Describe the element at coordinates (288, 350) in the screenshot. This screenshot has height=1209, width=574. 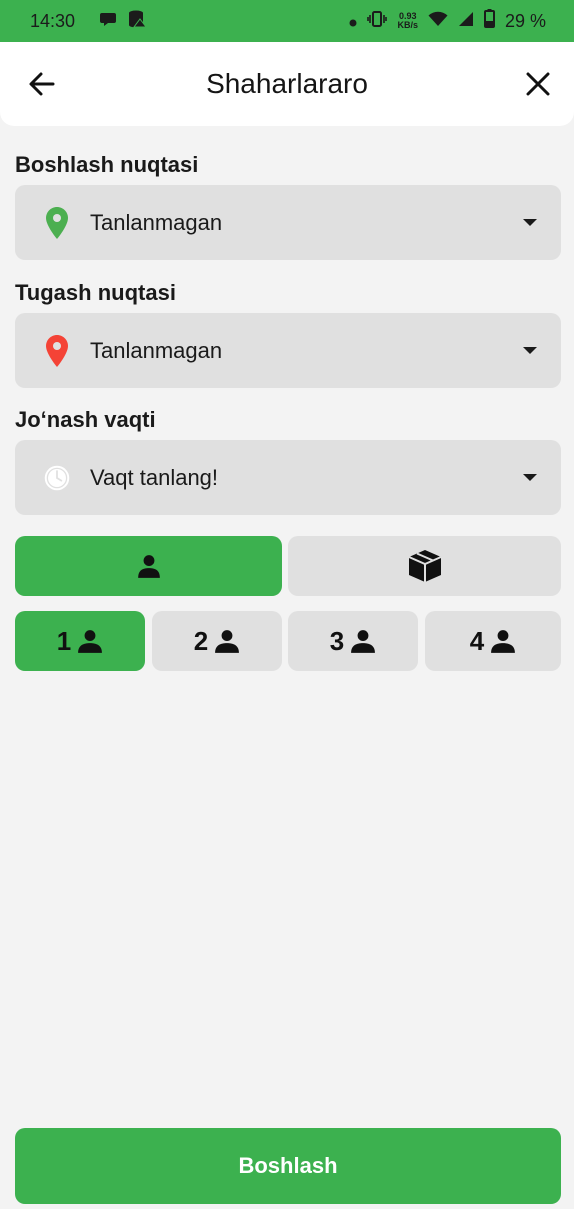
I see `end-point-select: Tanlanmagan` at that location.